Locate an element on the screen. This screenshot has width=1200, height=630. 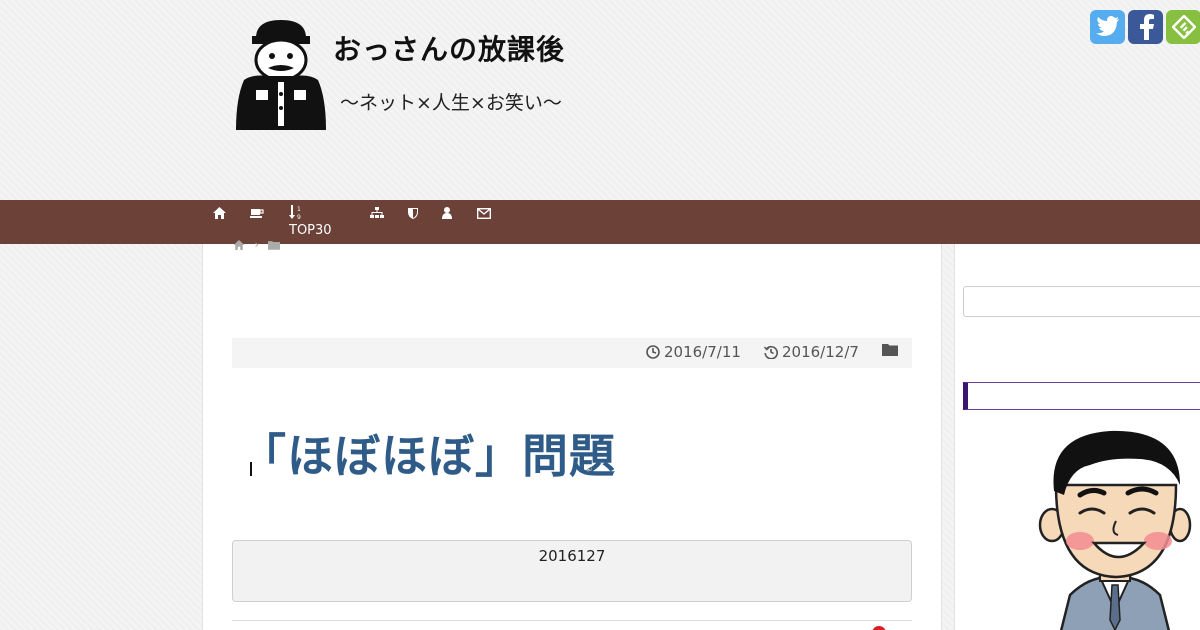
facebook-icon is located at coordinates (1146, 27).